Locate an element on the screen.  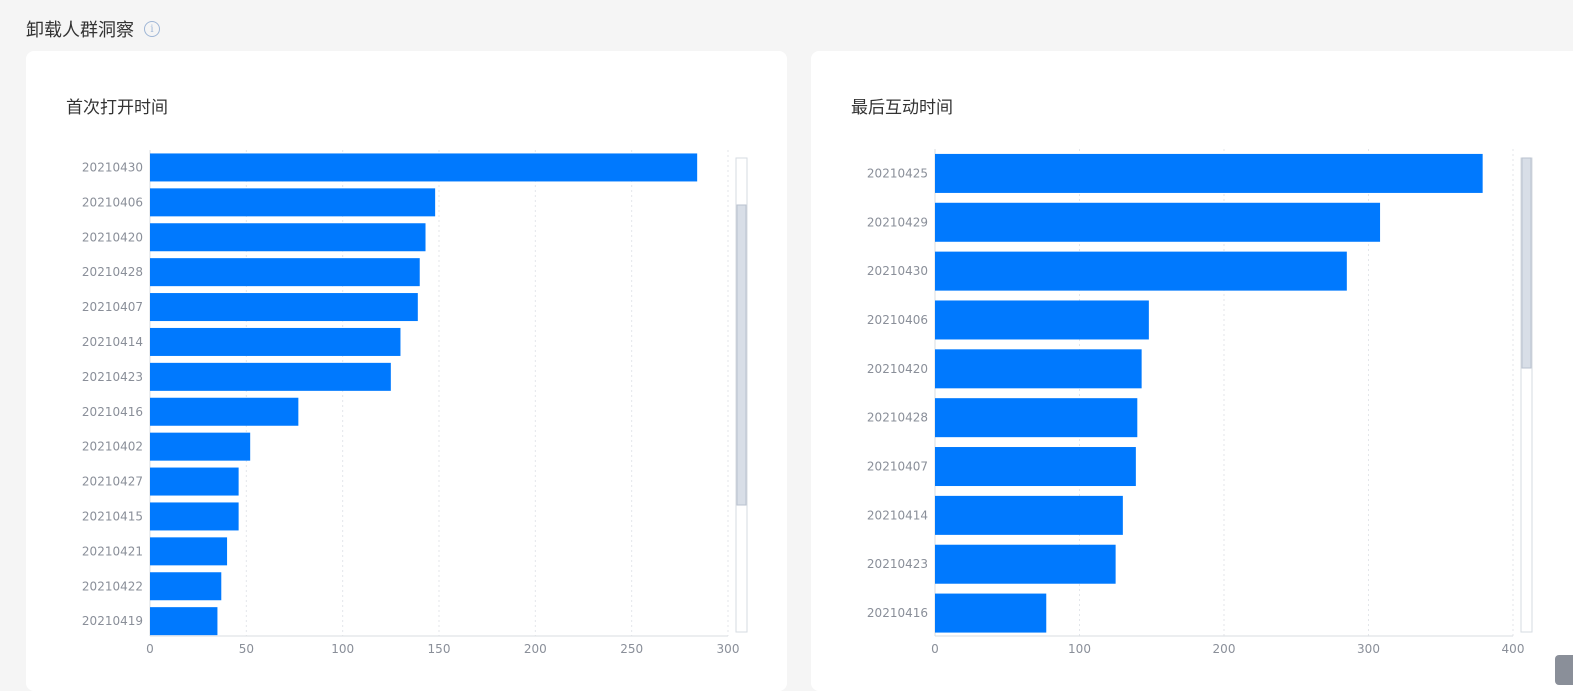
x-tick-label: 150 is located at coordinates (439, 649).